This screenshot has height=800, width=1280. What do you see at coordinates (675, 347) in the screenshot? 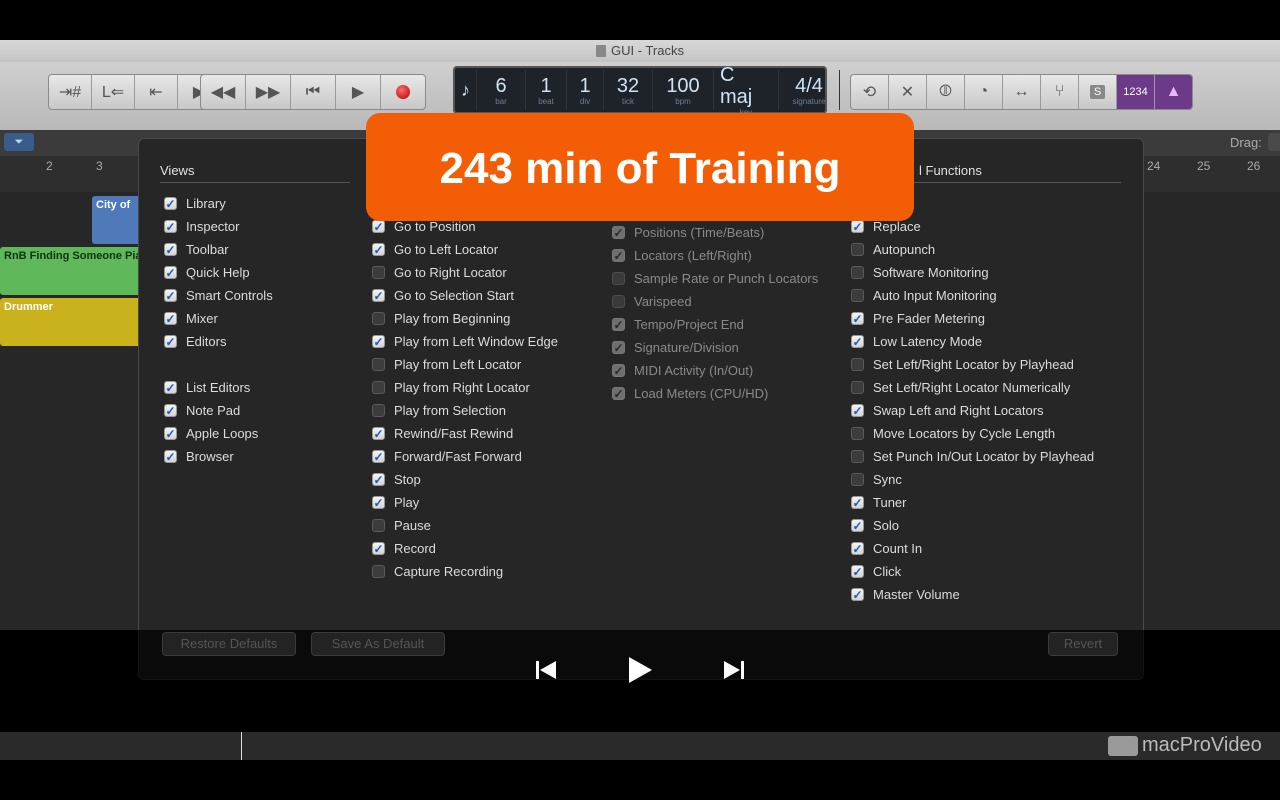
I see `display-option: ✓ Signature/Division` at bounding box center [675, 347].